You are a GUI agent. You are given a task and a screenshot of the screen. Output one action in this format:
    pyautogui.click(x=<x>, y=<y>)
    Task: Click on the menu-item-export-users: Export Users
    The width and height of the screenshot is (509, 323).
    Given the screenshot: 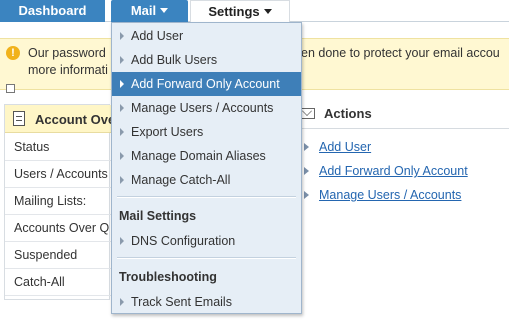 What is the action you would take?
    pyautogui.click(x=206, y=132)
    